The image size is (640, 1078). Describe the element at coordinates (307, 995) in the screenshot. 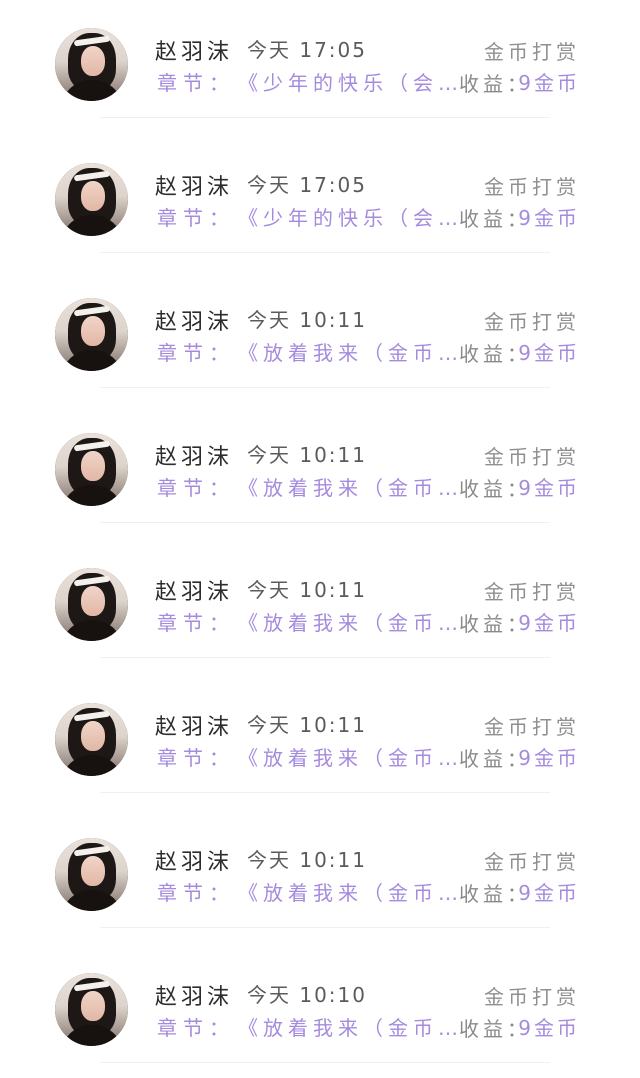

I see `timestamp: 今天 10:10` at that location.